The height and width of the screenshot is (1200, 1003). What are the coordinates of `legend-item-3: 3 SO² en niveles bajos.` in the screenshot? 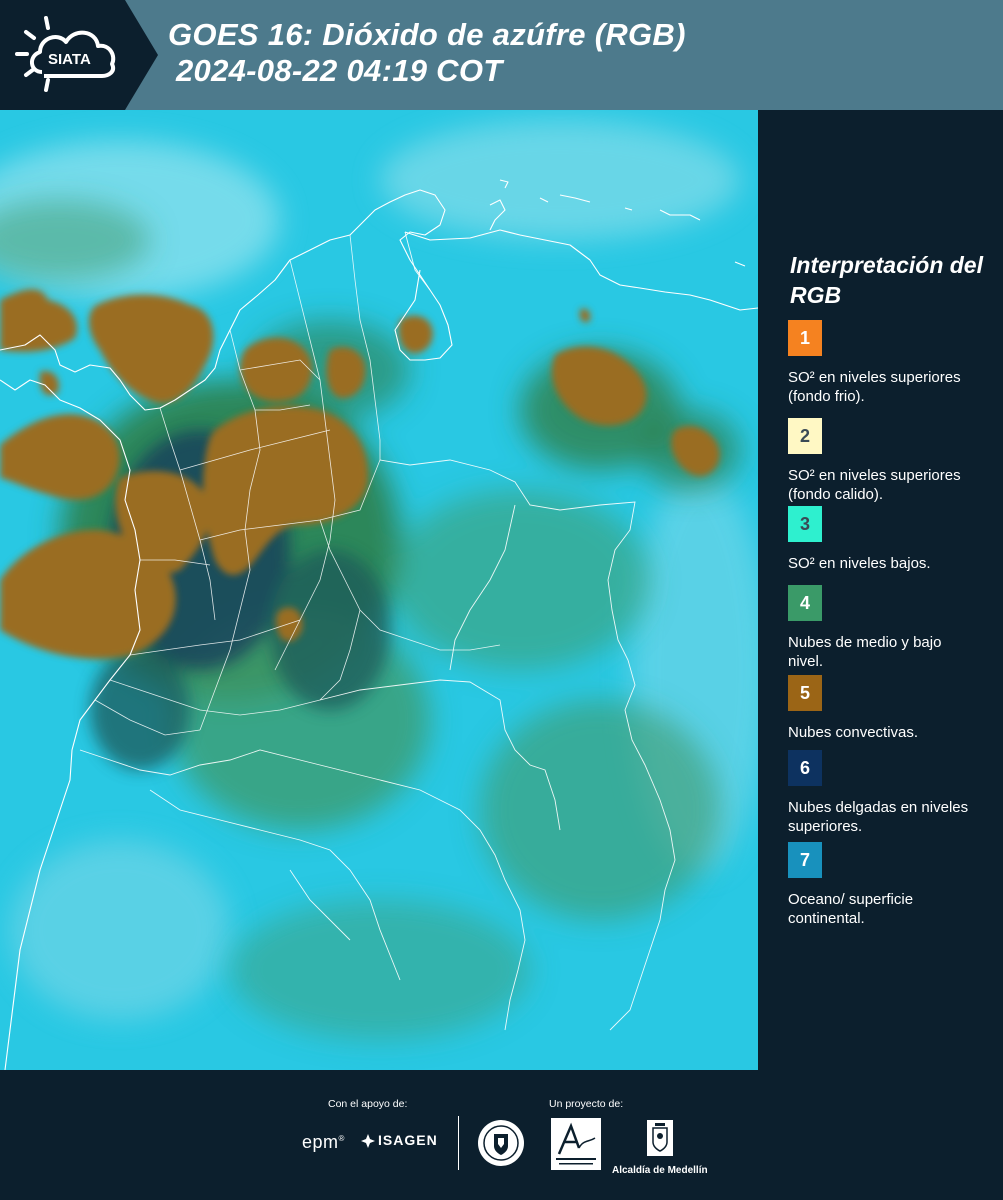 It's located at (888, 539).